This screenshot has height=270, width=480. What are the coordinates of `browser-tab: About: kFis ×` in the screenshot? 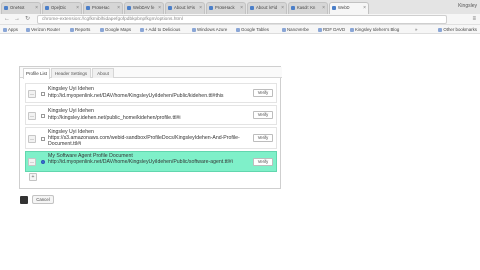 It's located at (185, 8).